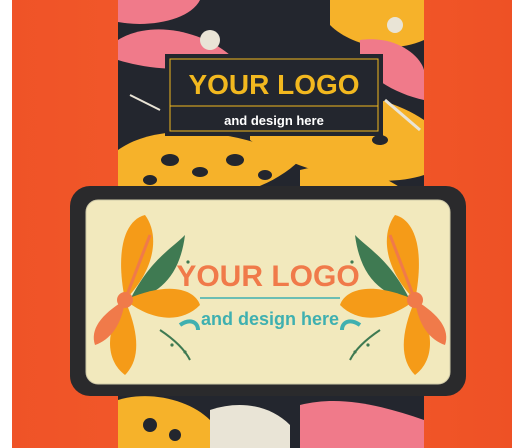  Describe the element at coordinates (273, 84) in the screenshot. I see `top-logo-title: YOUR LOGO` at that location.